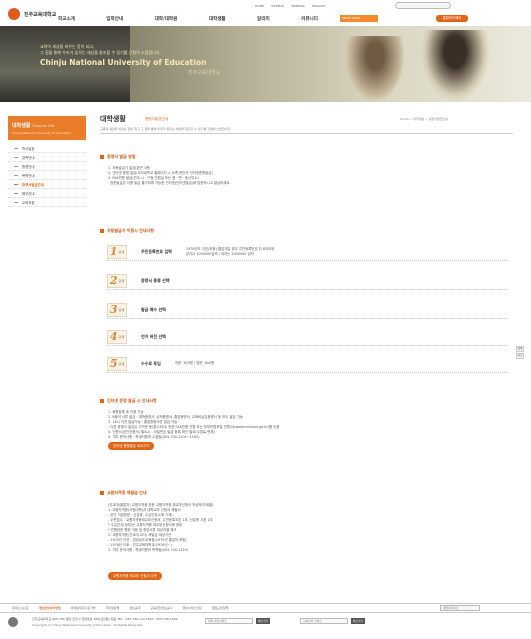  I want to click on gnb-admission: 입학안내, so click(114, 19).